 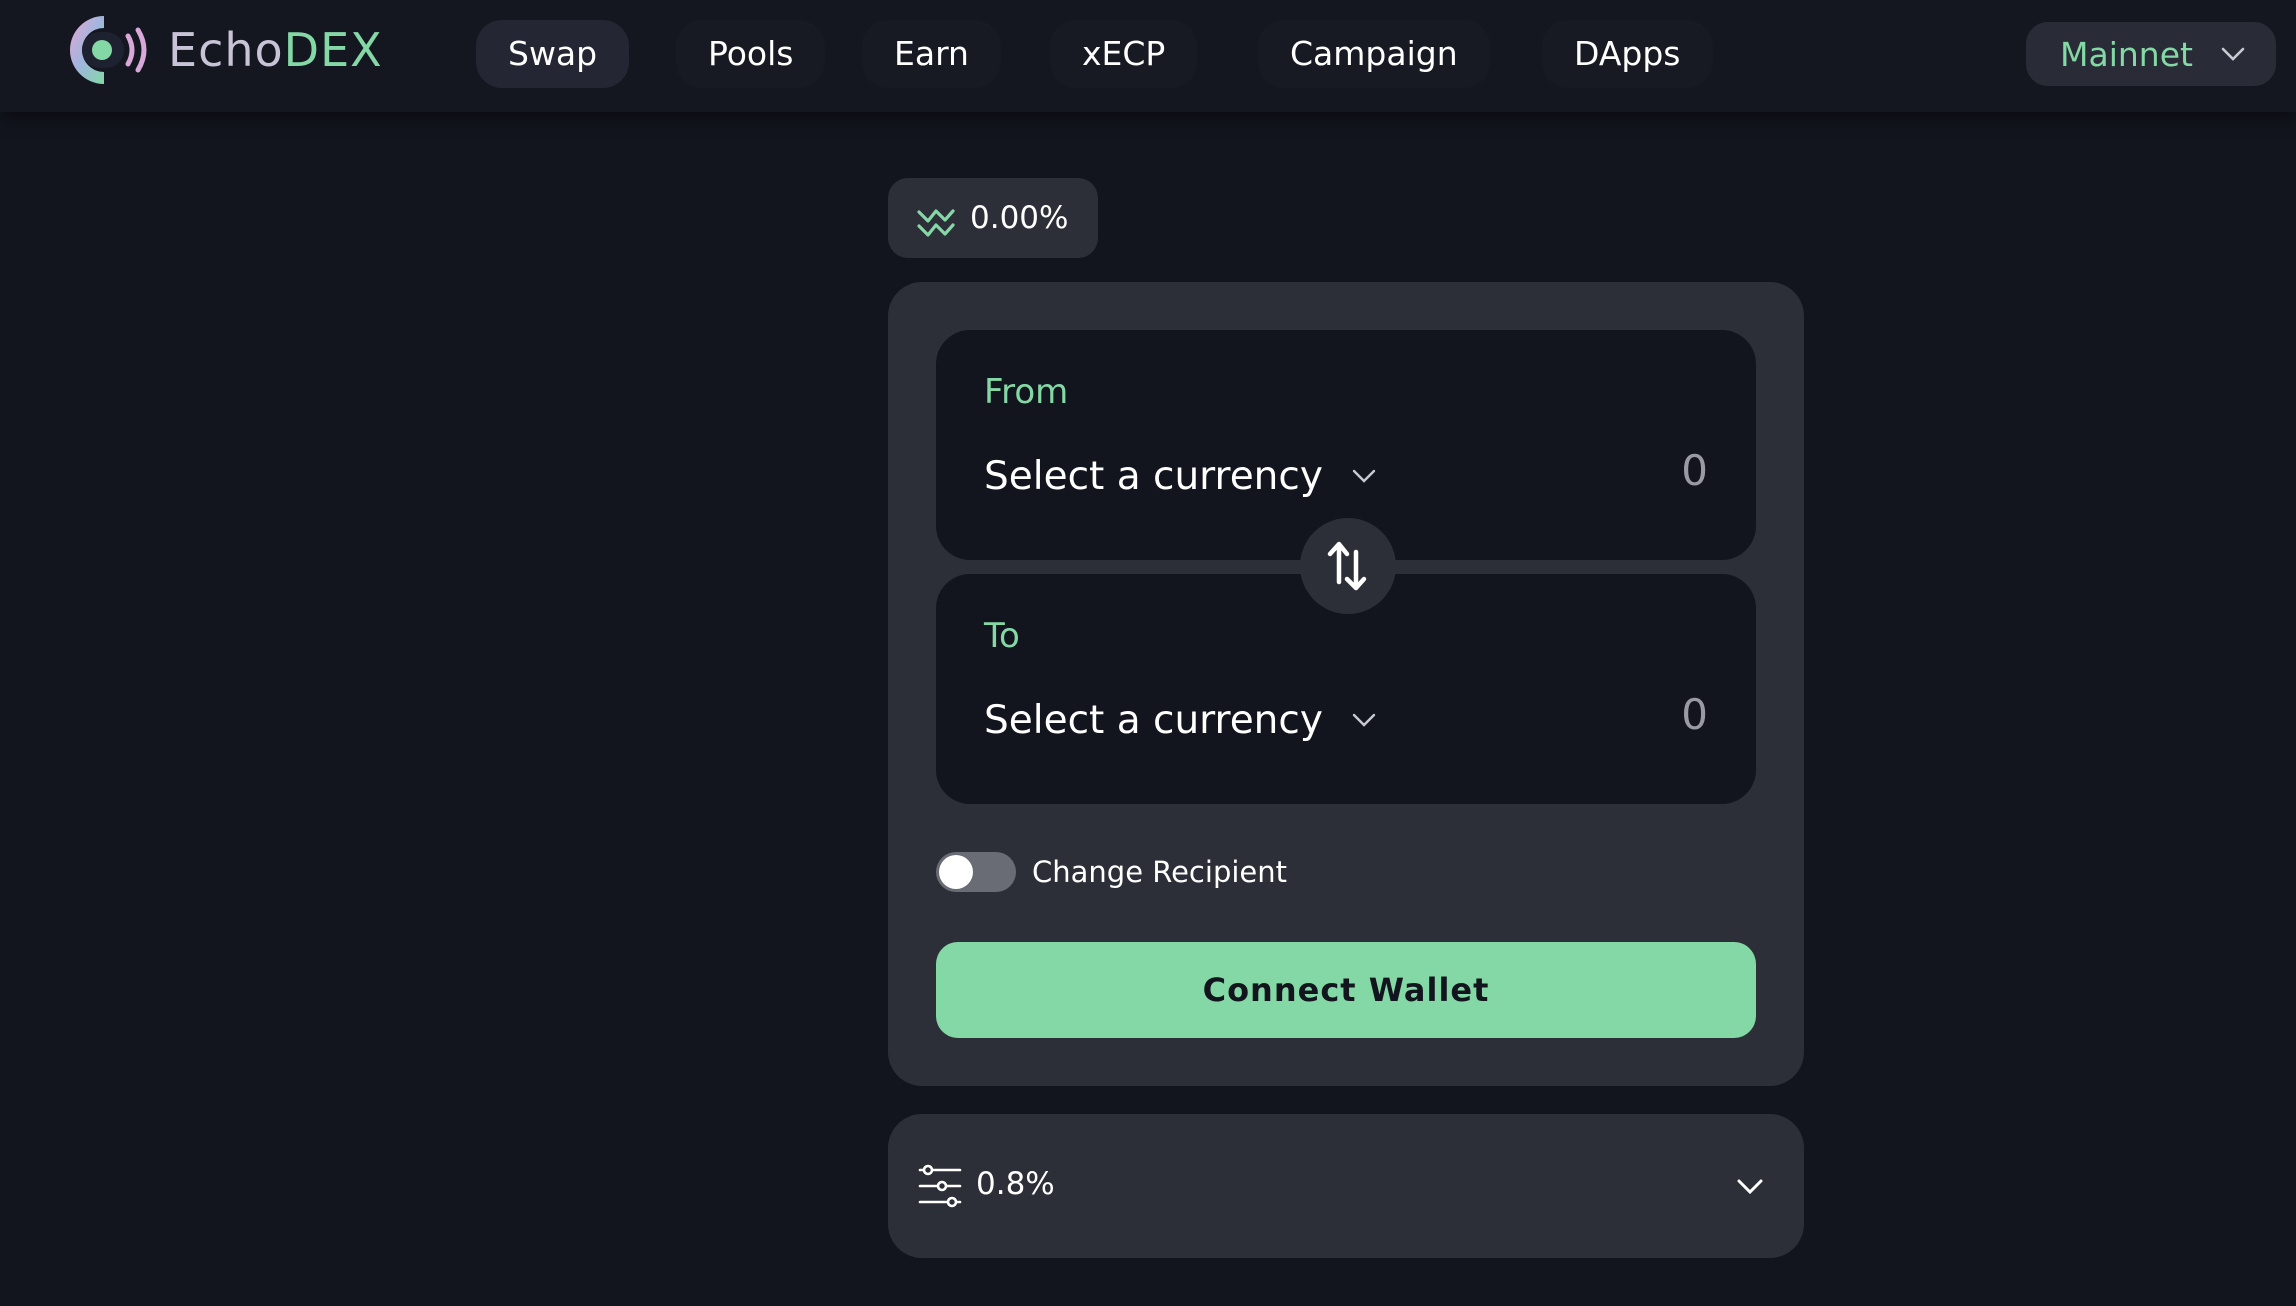 What do you see at coordinates (751, 54) in the screenshot?
I see `nav-pools: Pools` at bounding box center [751, 54].